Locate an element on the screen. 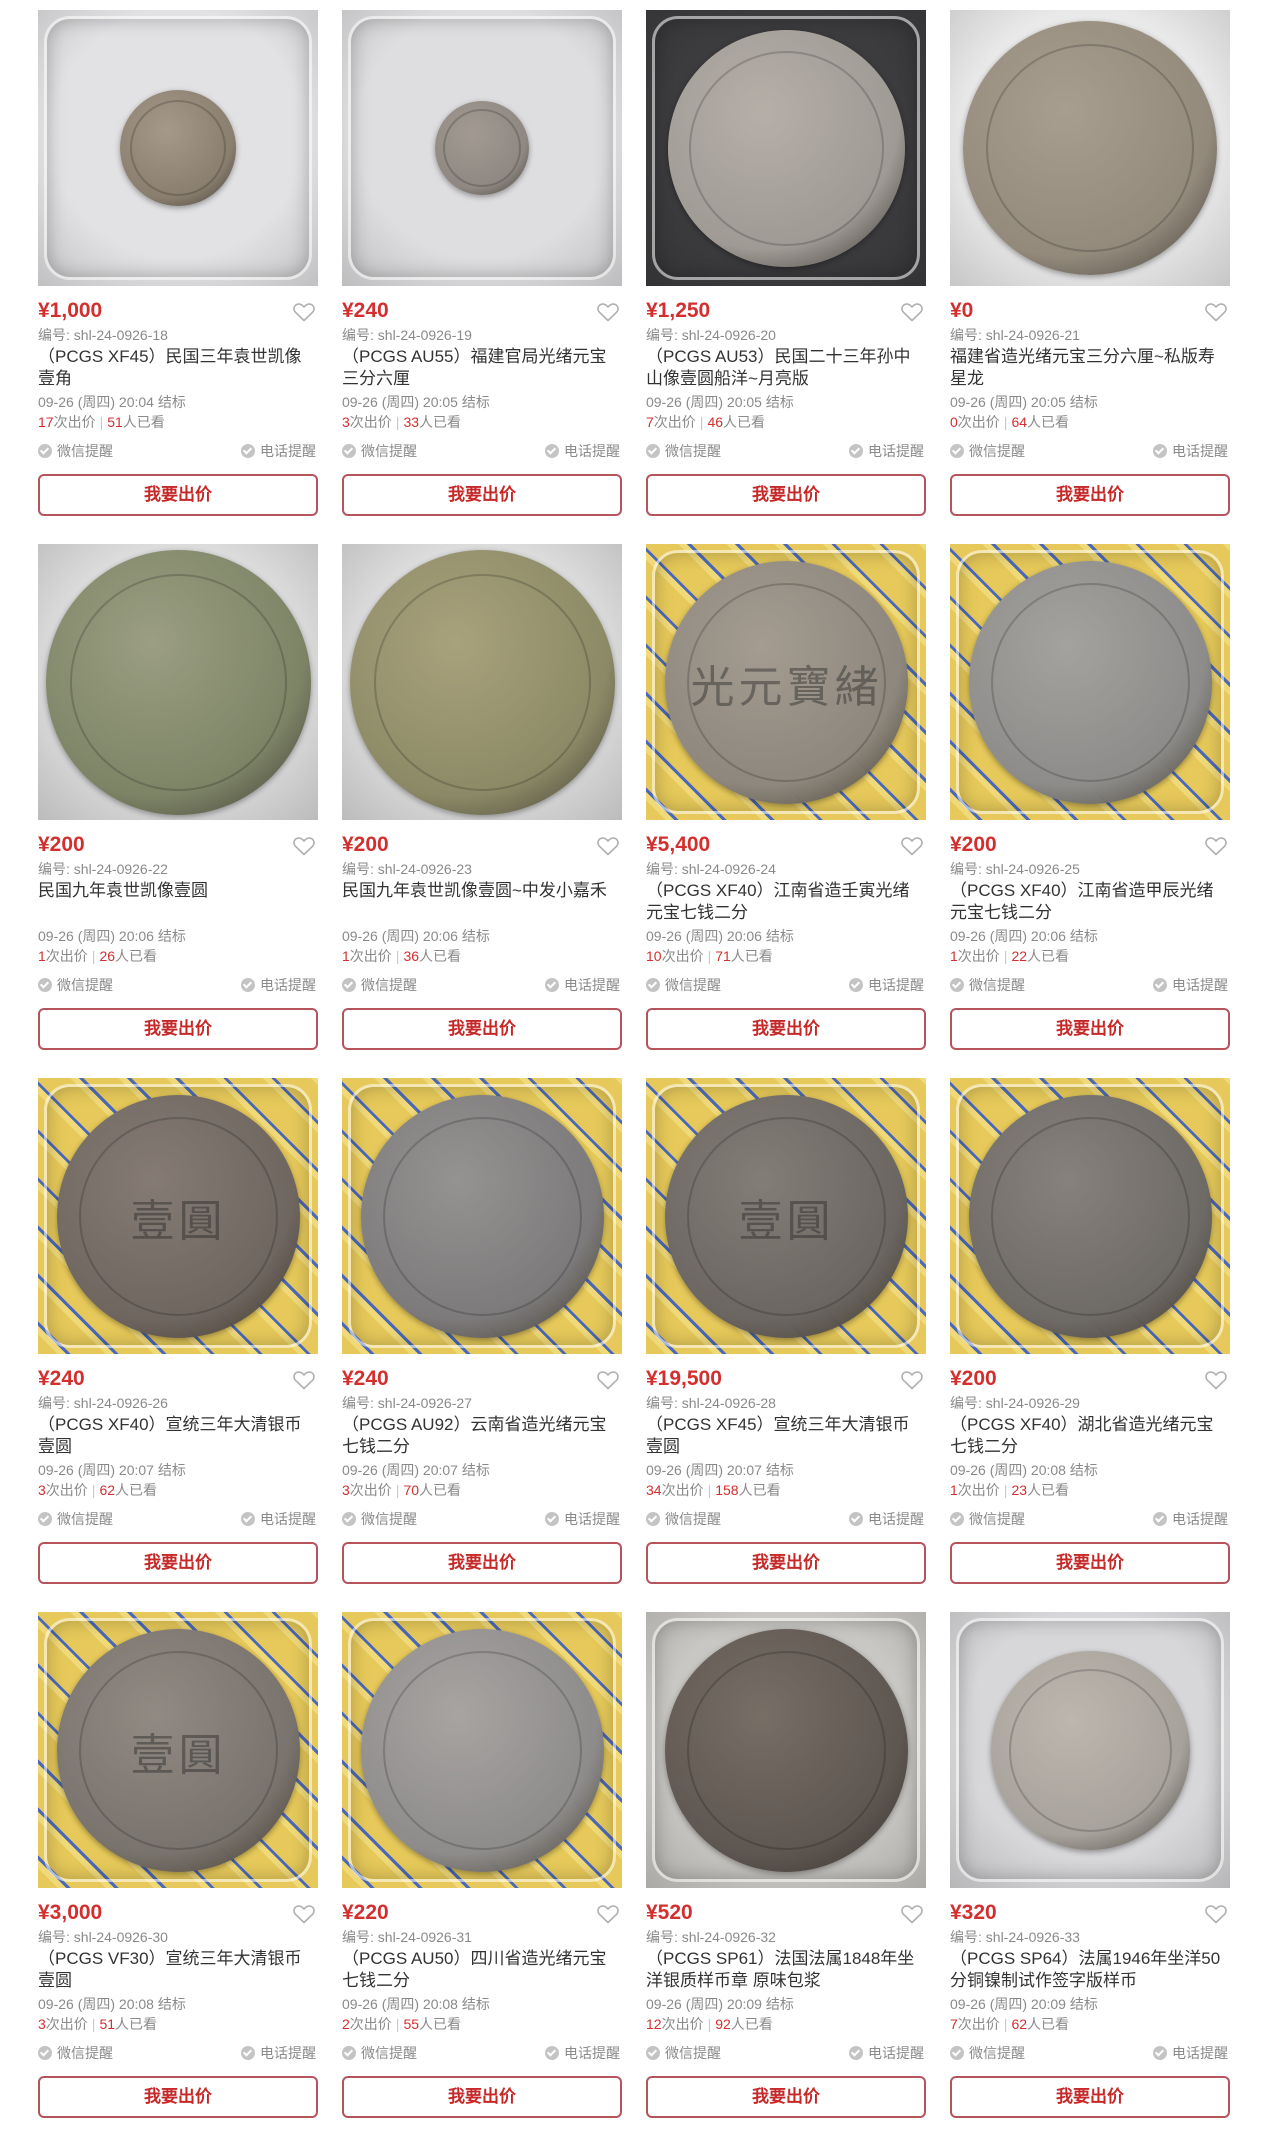  lot-title: （PCGS AU92）云南省造光绪元宝七钱二分 is located at coordinates (482, 1436).